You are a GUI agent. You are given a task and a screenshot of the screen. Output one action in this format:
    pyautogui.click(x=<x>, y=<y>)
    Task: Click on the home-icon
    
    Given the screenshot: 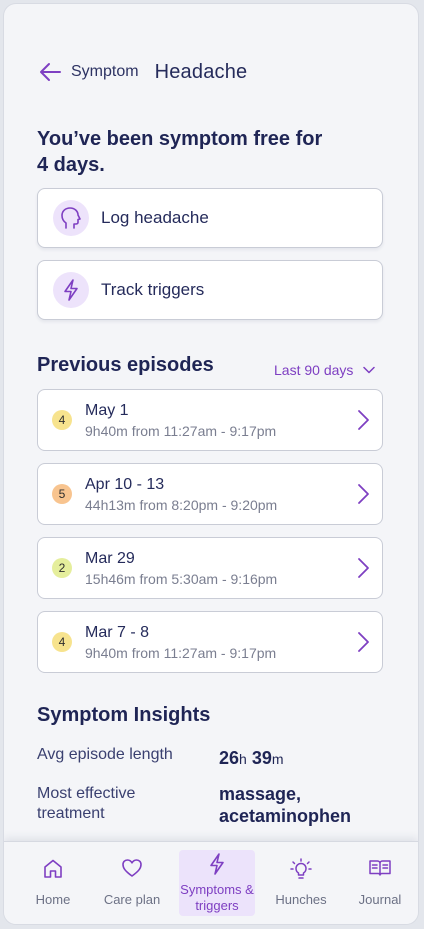 What is the action you would take?
    pyautogui.click(x=53, y=868)
    